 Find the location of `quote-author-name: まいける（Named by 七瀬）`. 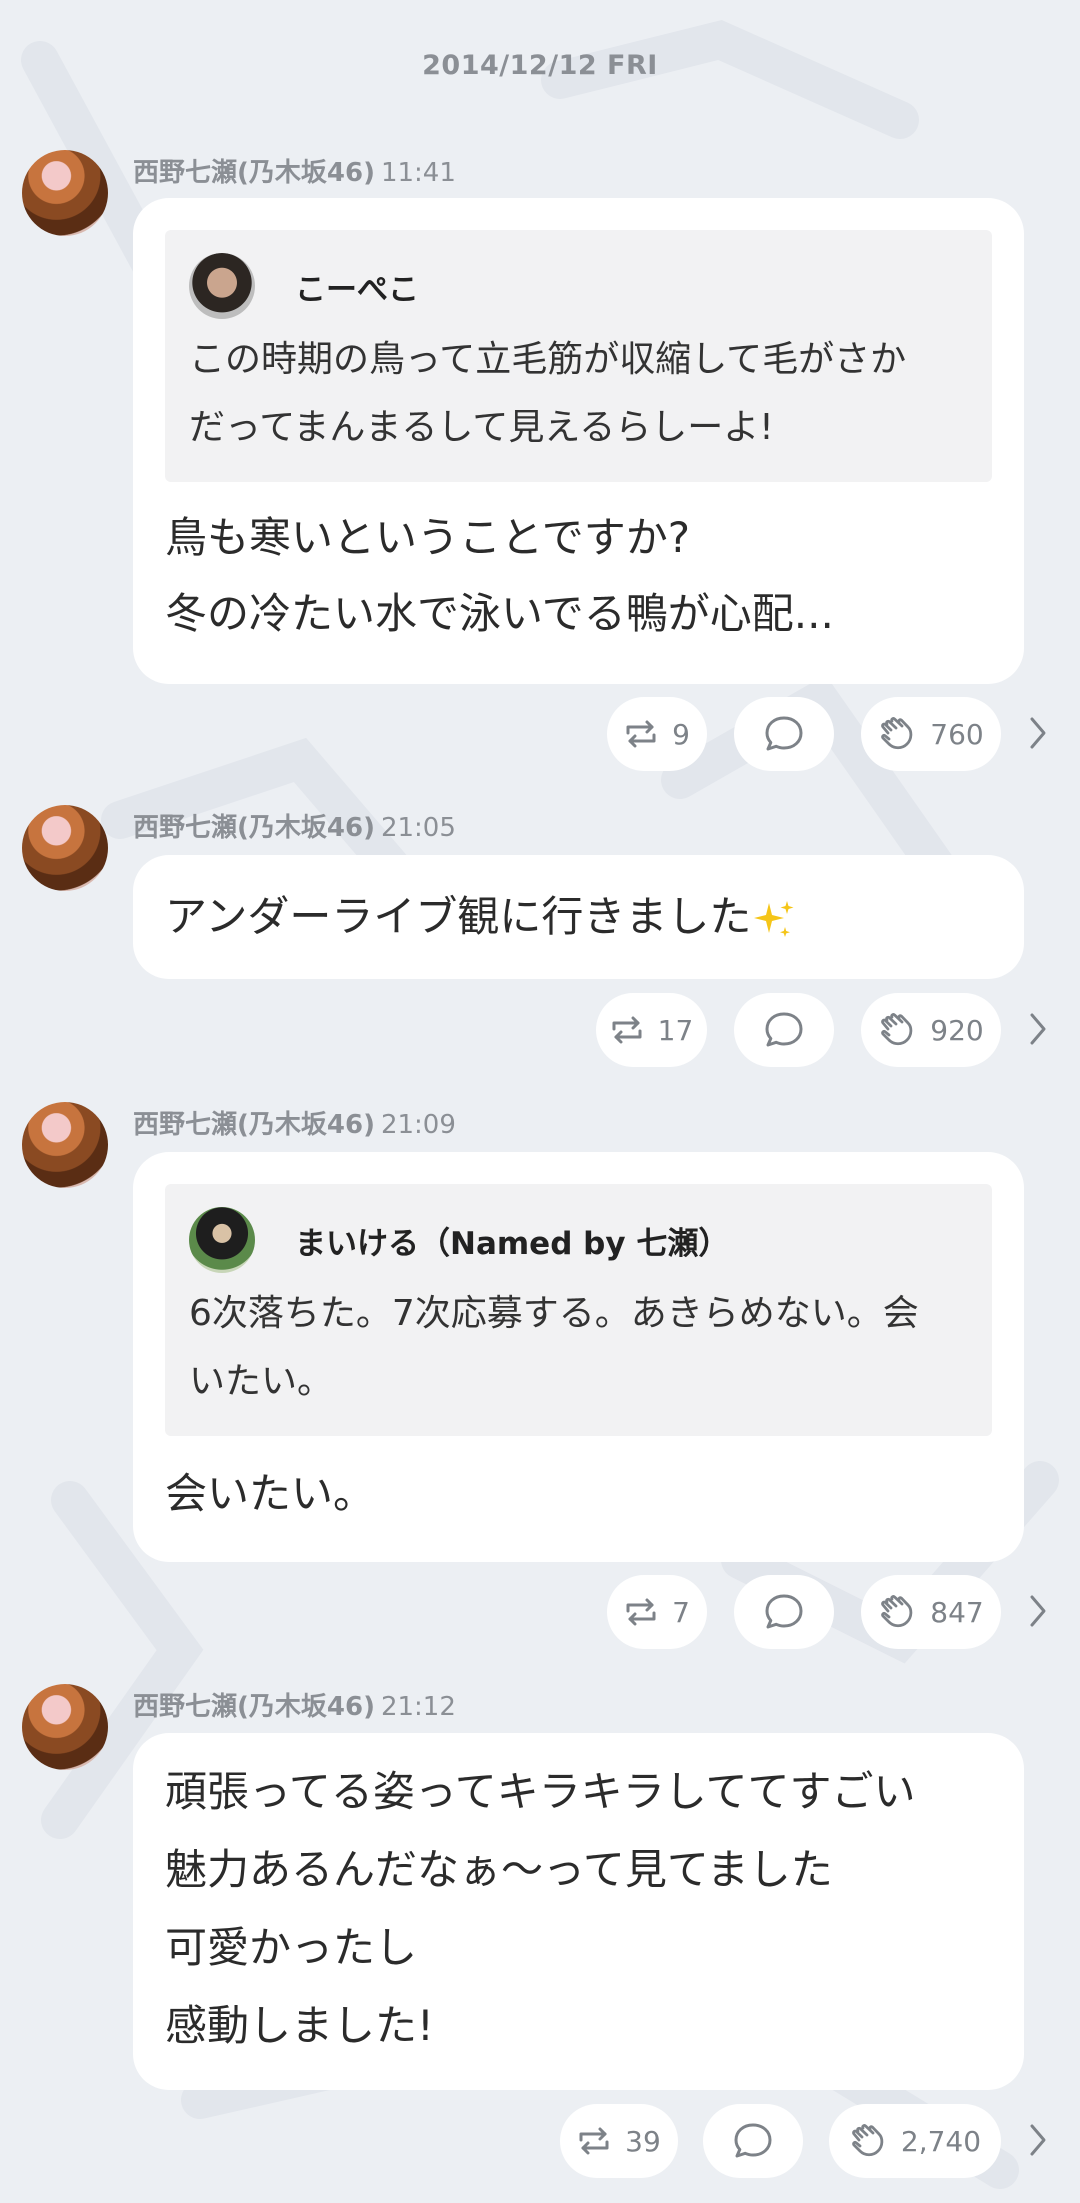

quote-author-name: まいける（Named by 七瀬） is located at coordinates (512, 1243).